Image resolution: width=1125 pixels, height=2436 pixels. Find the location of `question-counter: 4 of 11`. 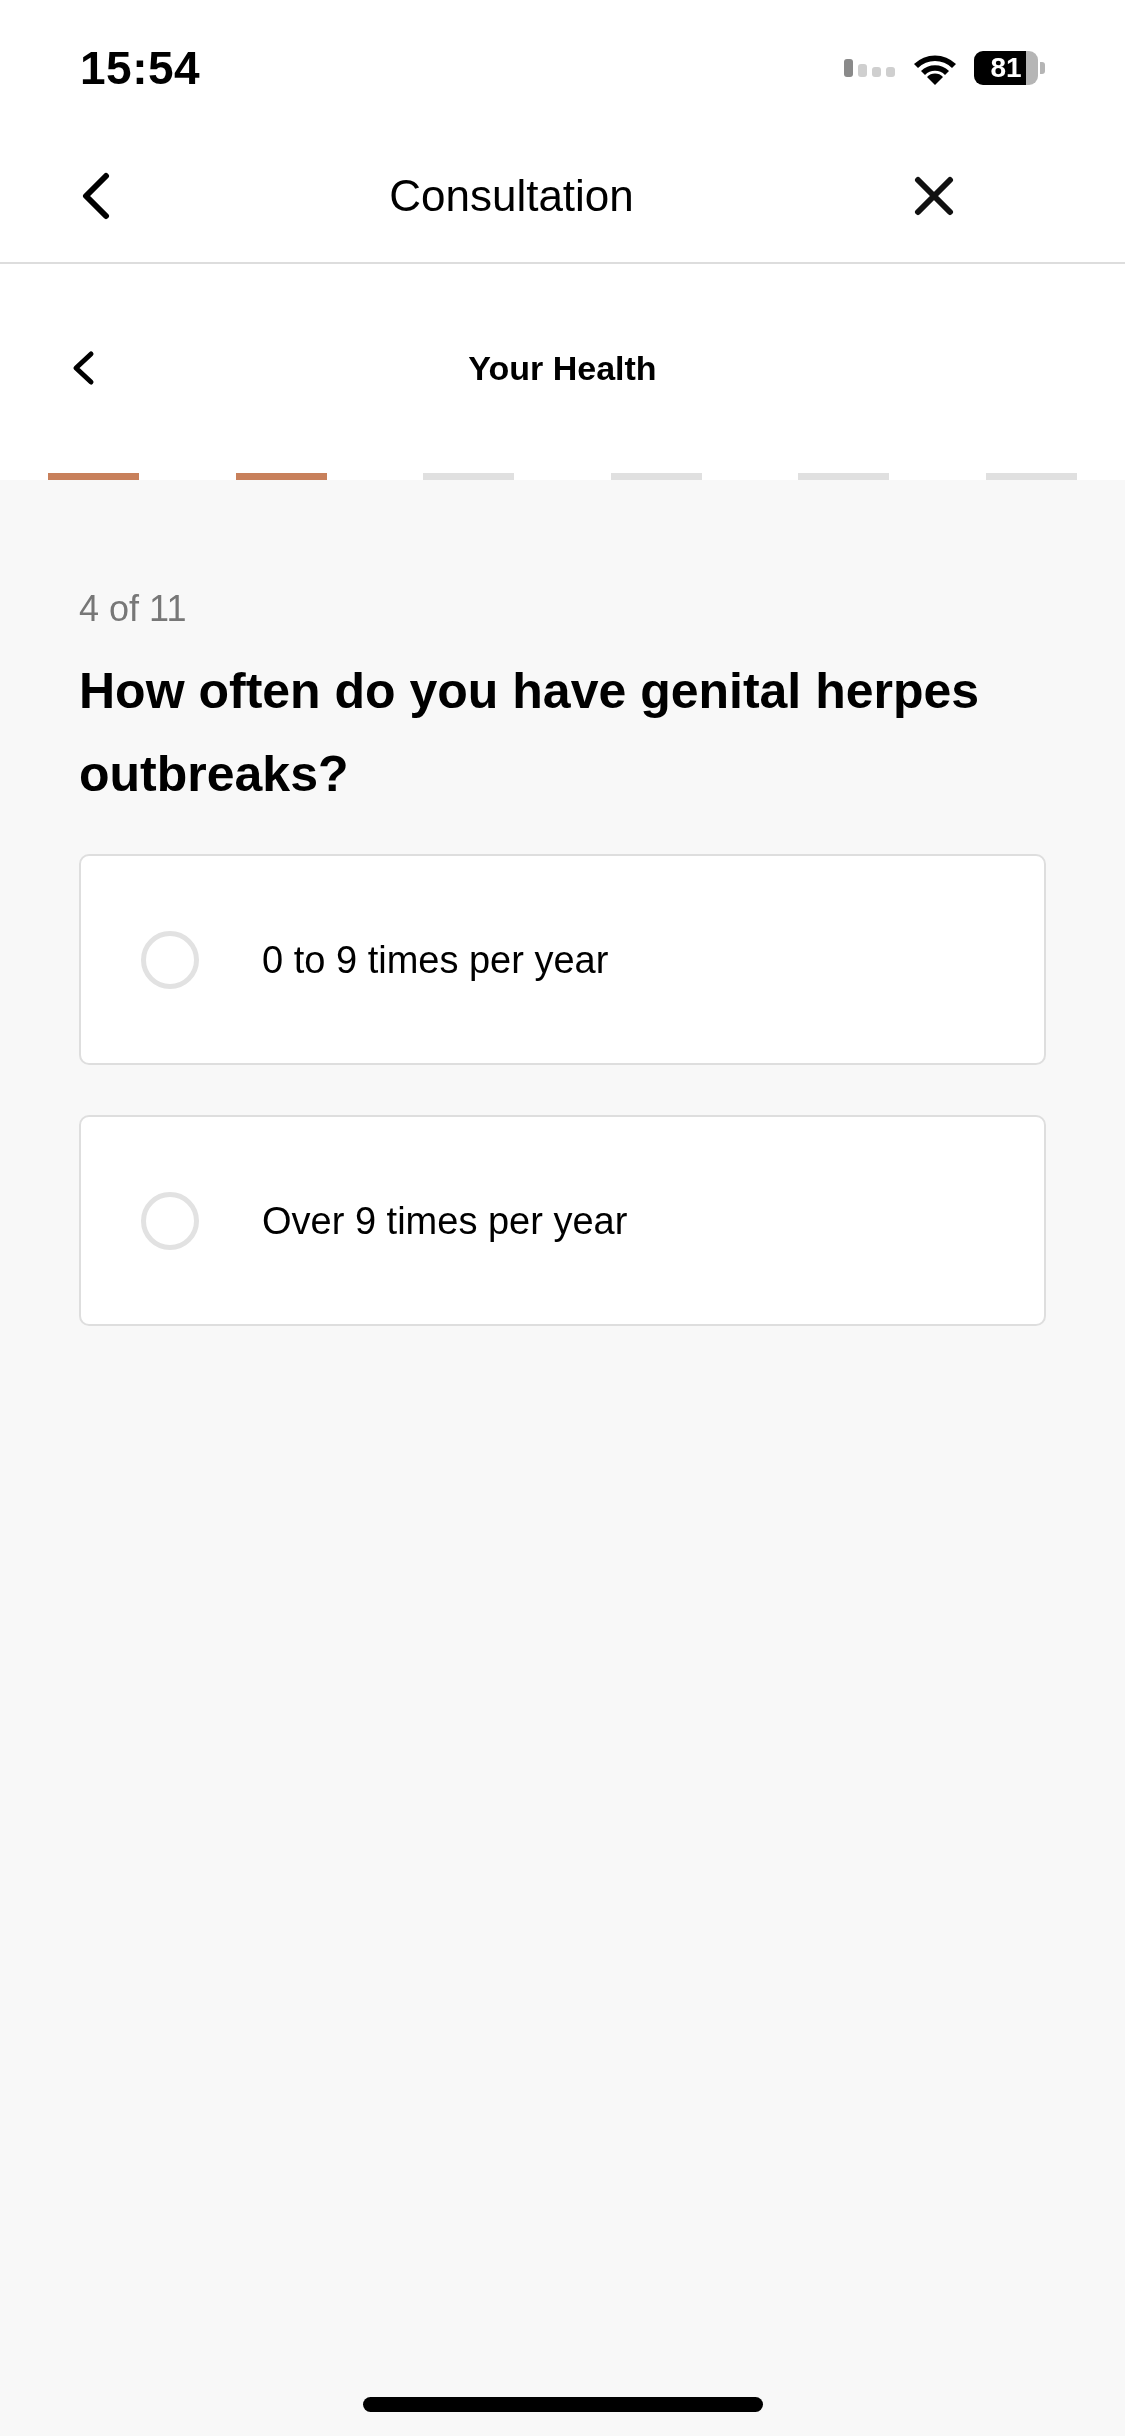

question-counter: 4 of 11 is located at coordinates (133, 609).